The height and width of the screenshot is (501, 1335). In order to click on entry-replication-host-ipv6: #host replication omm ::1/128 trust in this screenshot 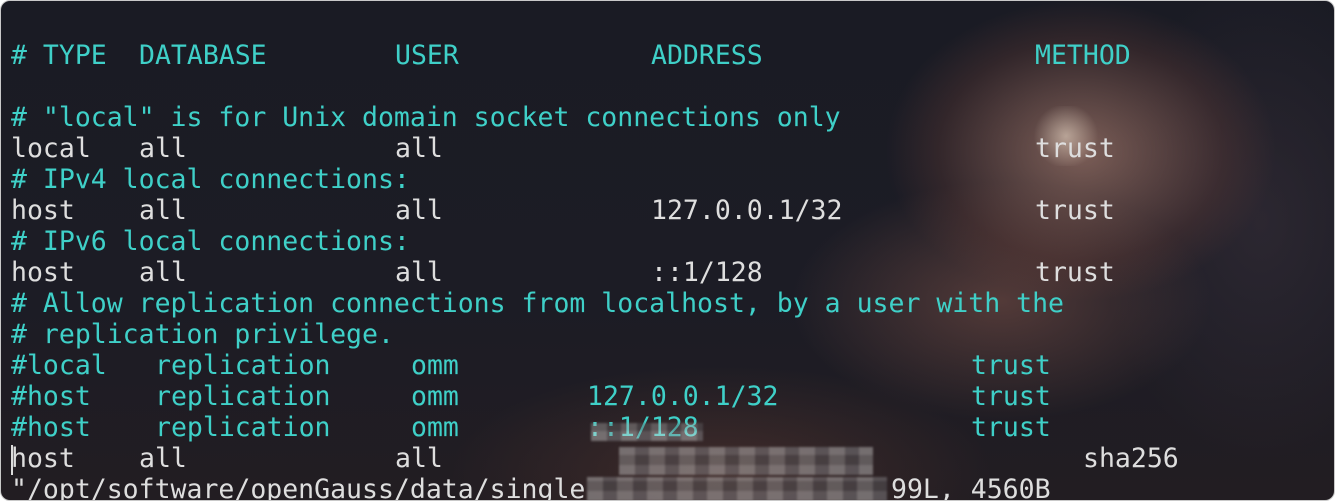, I will do `click(531, 427)`.